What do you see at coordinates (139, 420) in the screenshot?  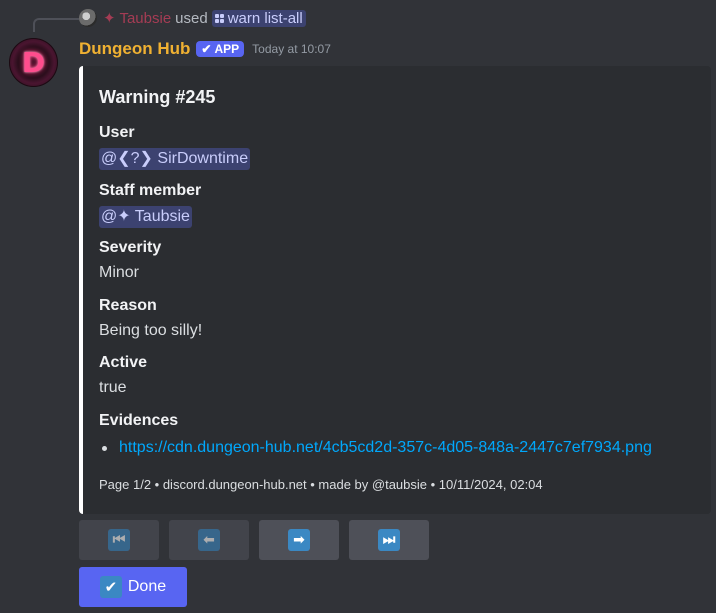 I see `field-name: Evidences` at bounding box center [139, 420].